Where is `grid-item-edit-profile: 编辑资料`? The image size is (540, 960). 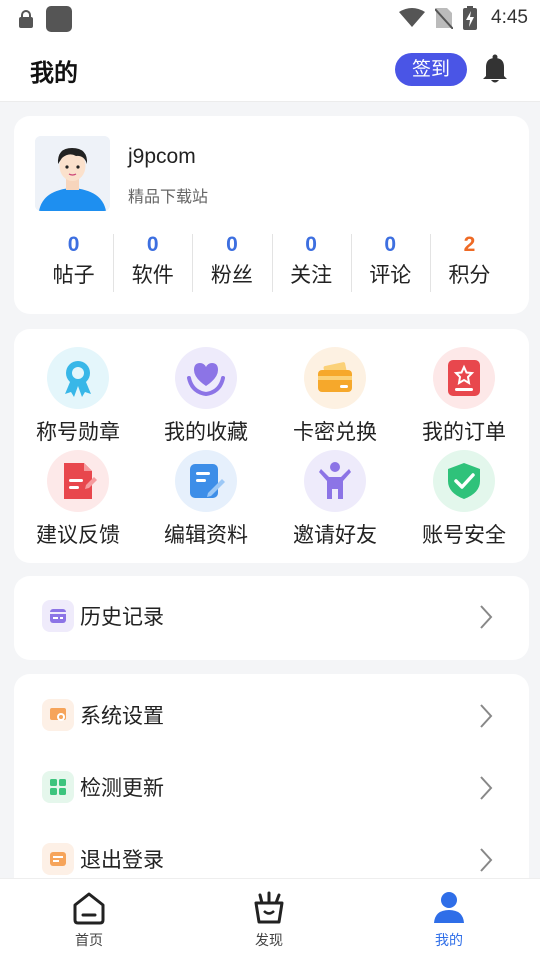
grid-item-edit-profile: 编辑资料 is located at coordinates (206, 499).